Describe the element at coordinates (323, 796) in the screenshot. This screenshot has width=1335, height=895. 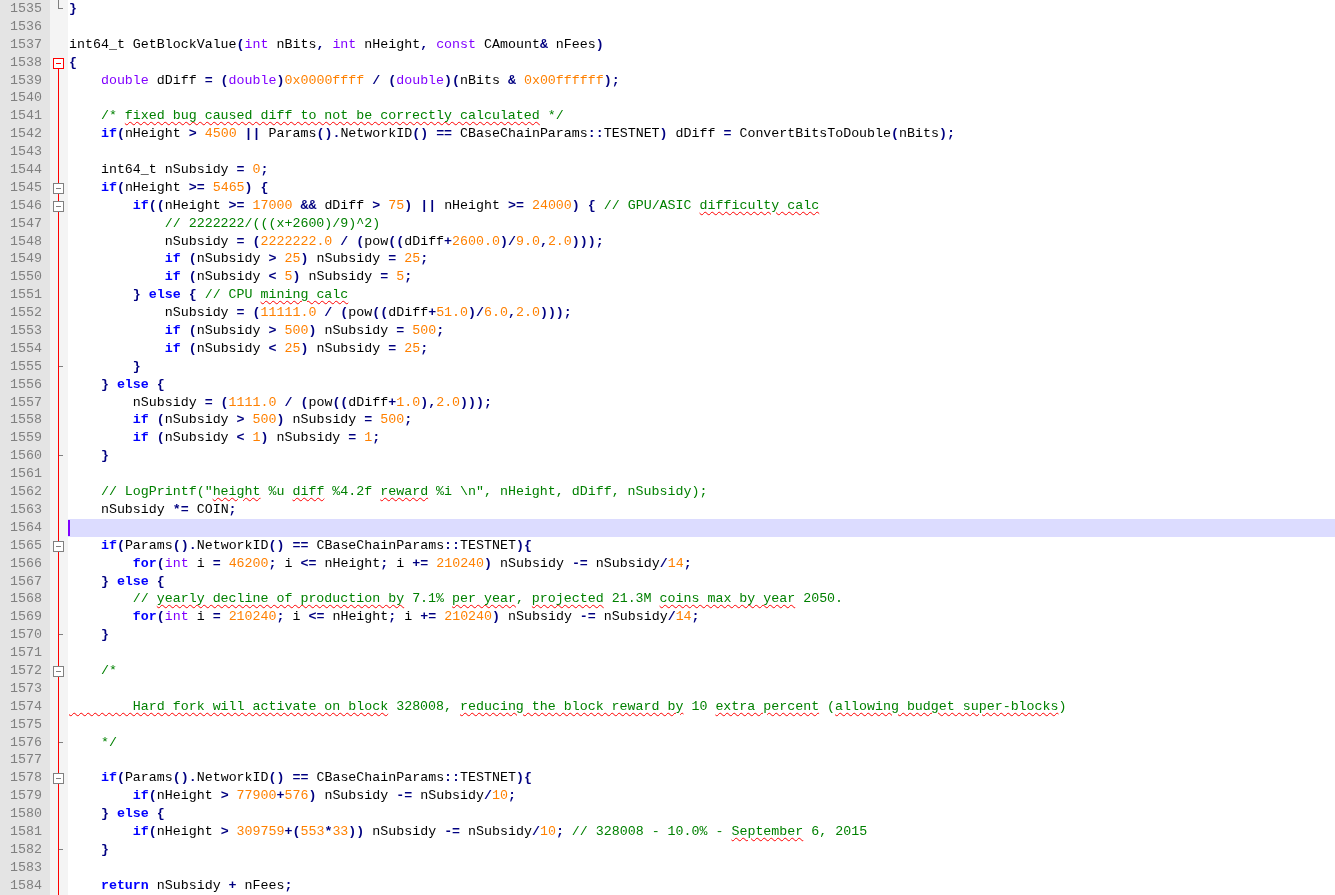
I see `code-line: if(nHeight > 77900+576) nSubsidy -= nSubsidy/10;` at that location.